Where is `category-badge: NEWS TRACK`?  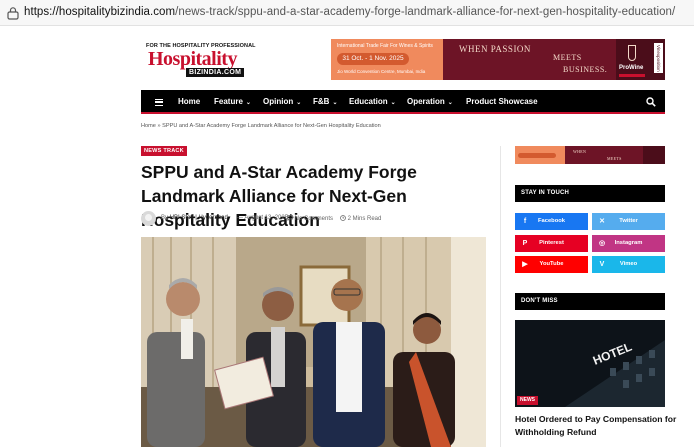 category-badge: NEWS TRACK is located at coordinates (164, 151).